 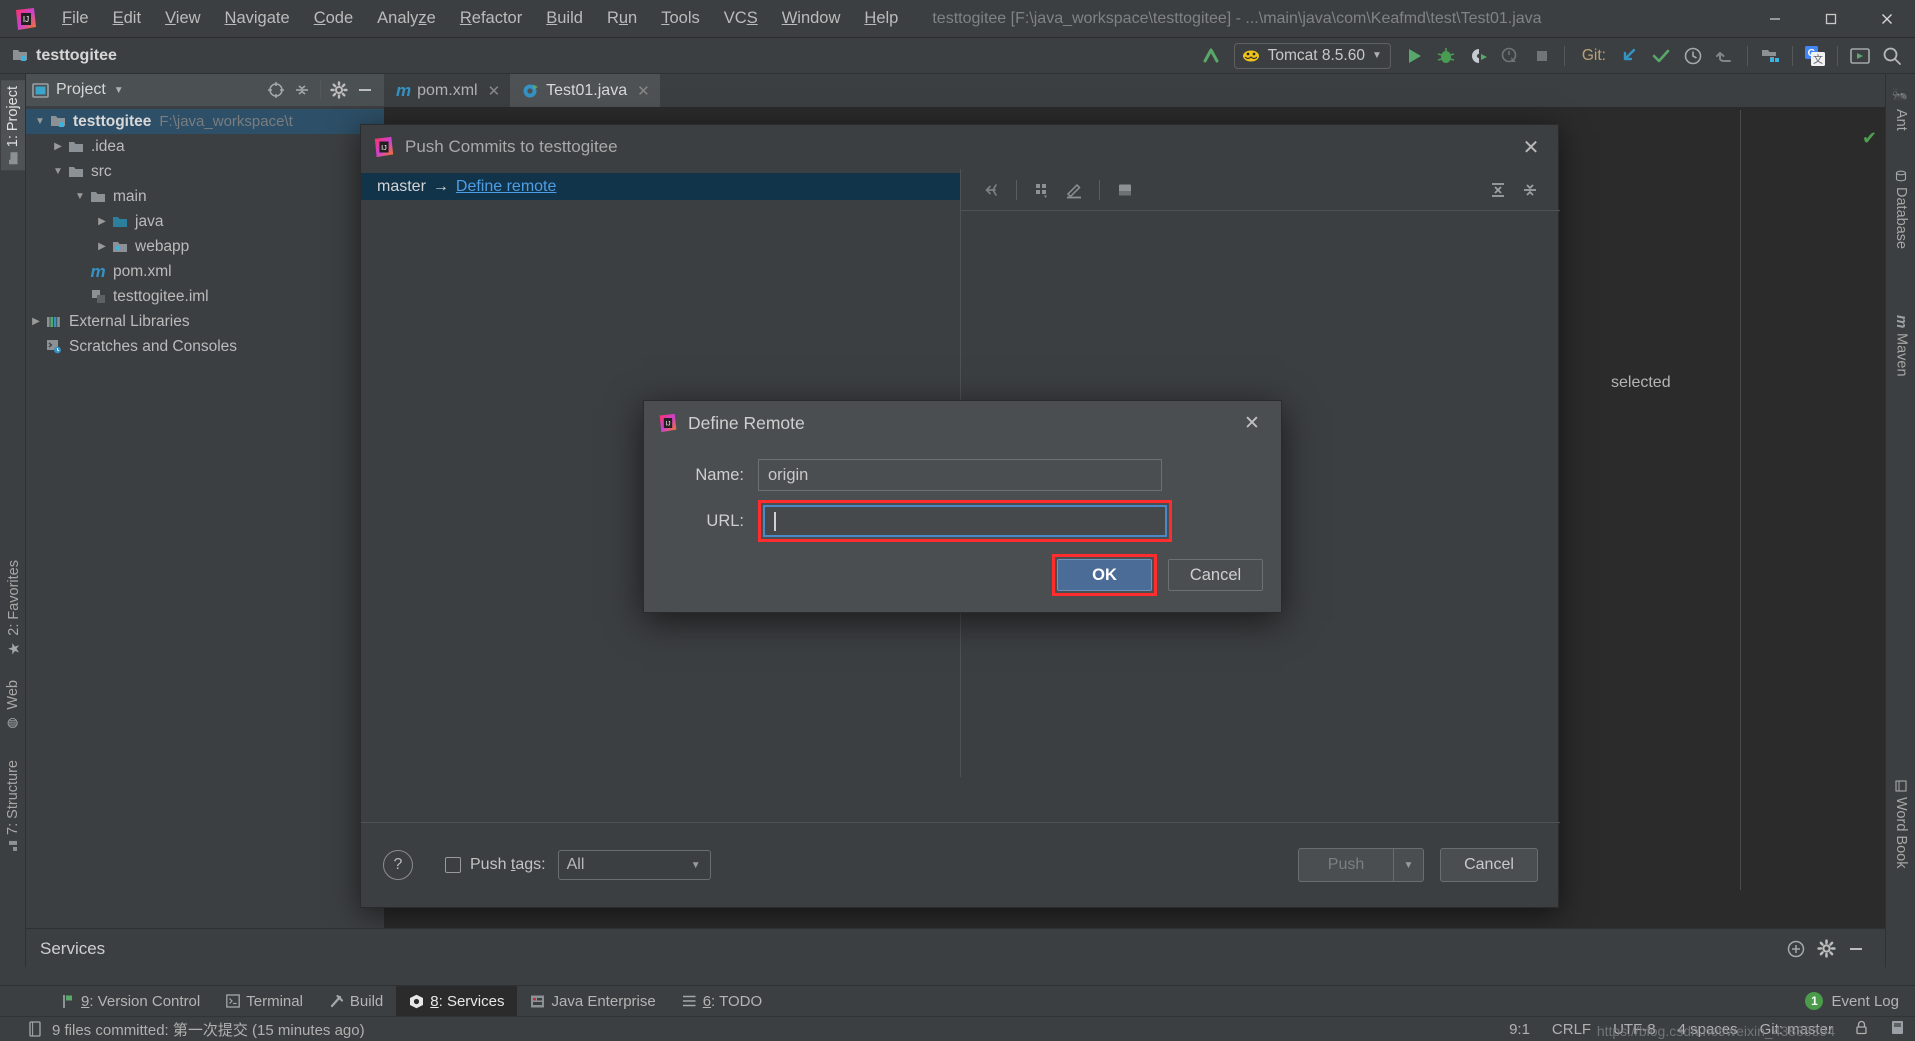 What do you see at coordinates (1860, 56) in the screenshot?
I see `open-in-browser-icon` at bounding box center [1860, 56].